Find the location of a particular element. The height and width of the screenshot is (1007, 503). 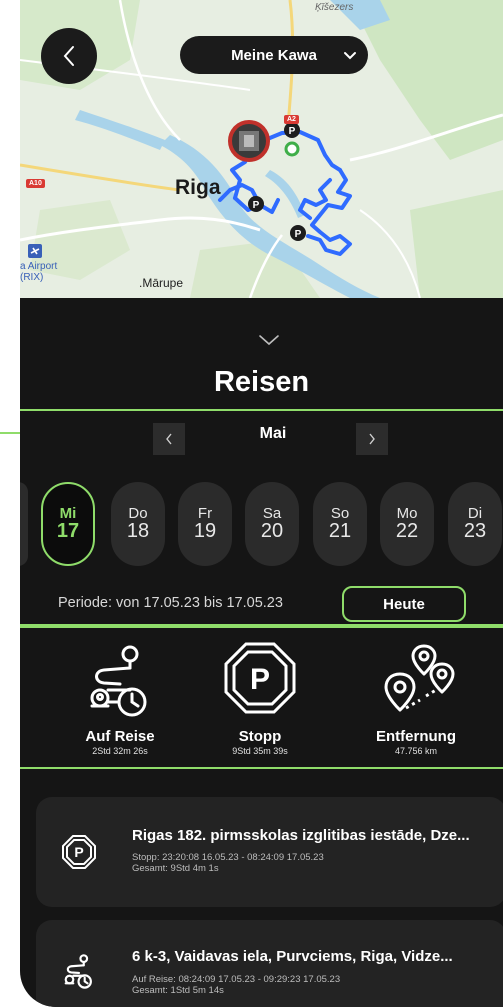

month-next-button is located at coordinates (372, 439).